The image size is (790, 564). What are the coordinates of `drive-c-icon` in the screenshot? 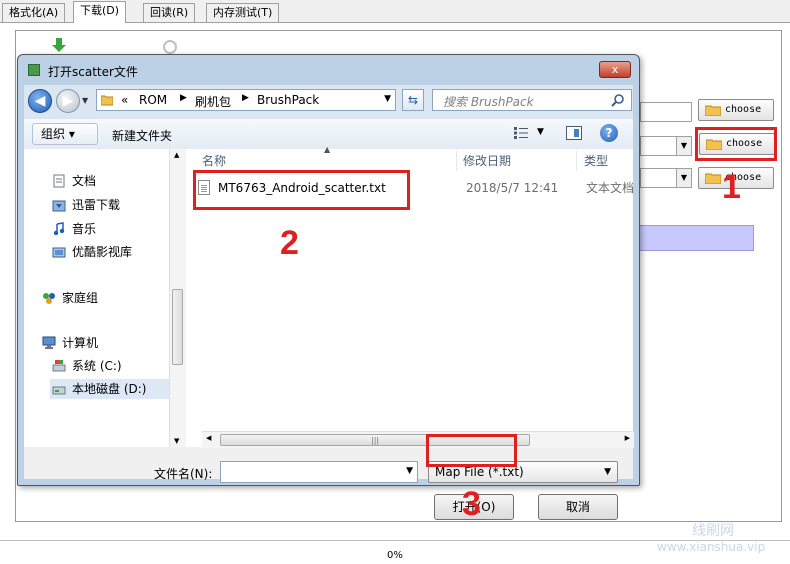 It's located at (59, 366).